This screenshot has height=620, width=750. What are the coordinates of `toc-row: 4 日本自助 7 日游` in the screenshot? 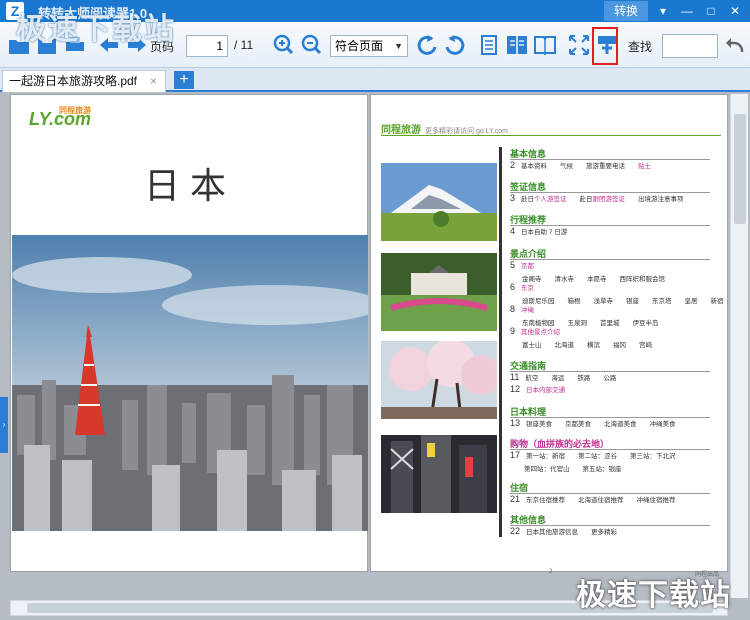 It's located at (538, 231).